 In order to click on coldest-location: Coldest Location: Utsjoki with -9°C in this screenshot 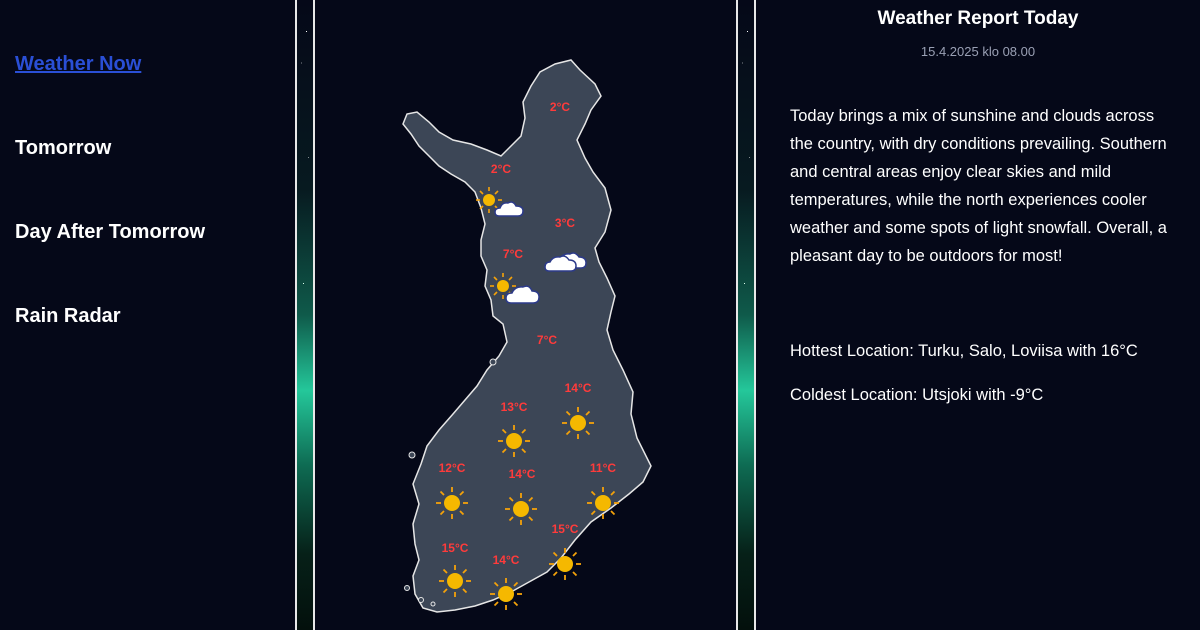, I will do `click(917, 395)`.